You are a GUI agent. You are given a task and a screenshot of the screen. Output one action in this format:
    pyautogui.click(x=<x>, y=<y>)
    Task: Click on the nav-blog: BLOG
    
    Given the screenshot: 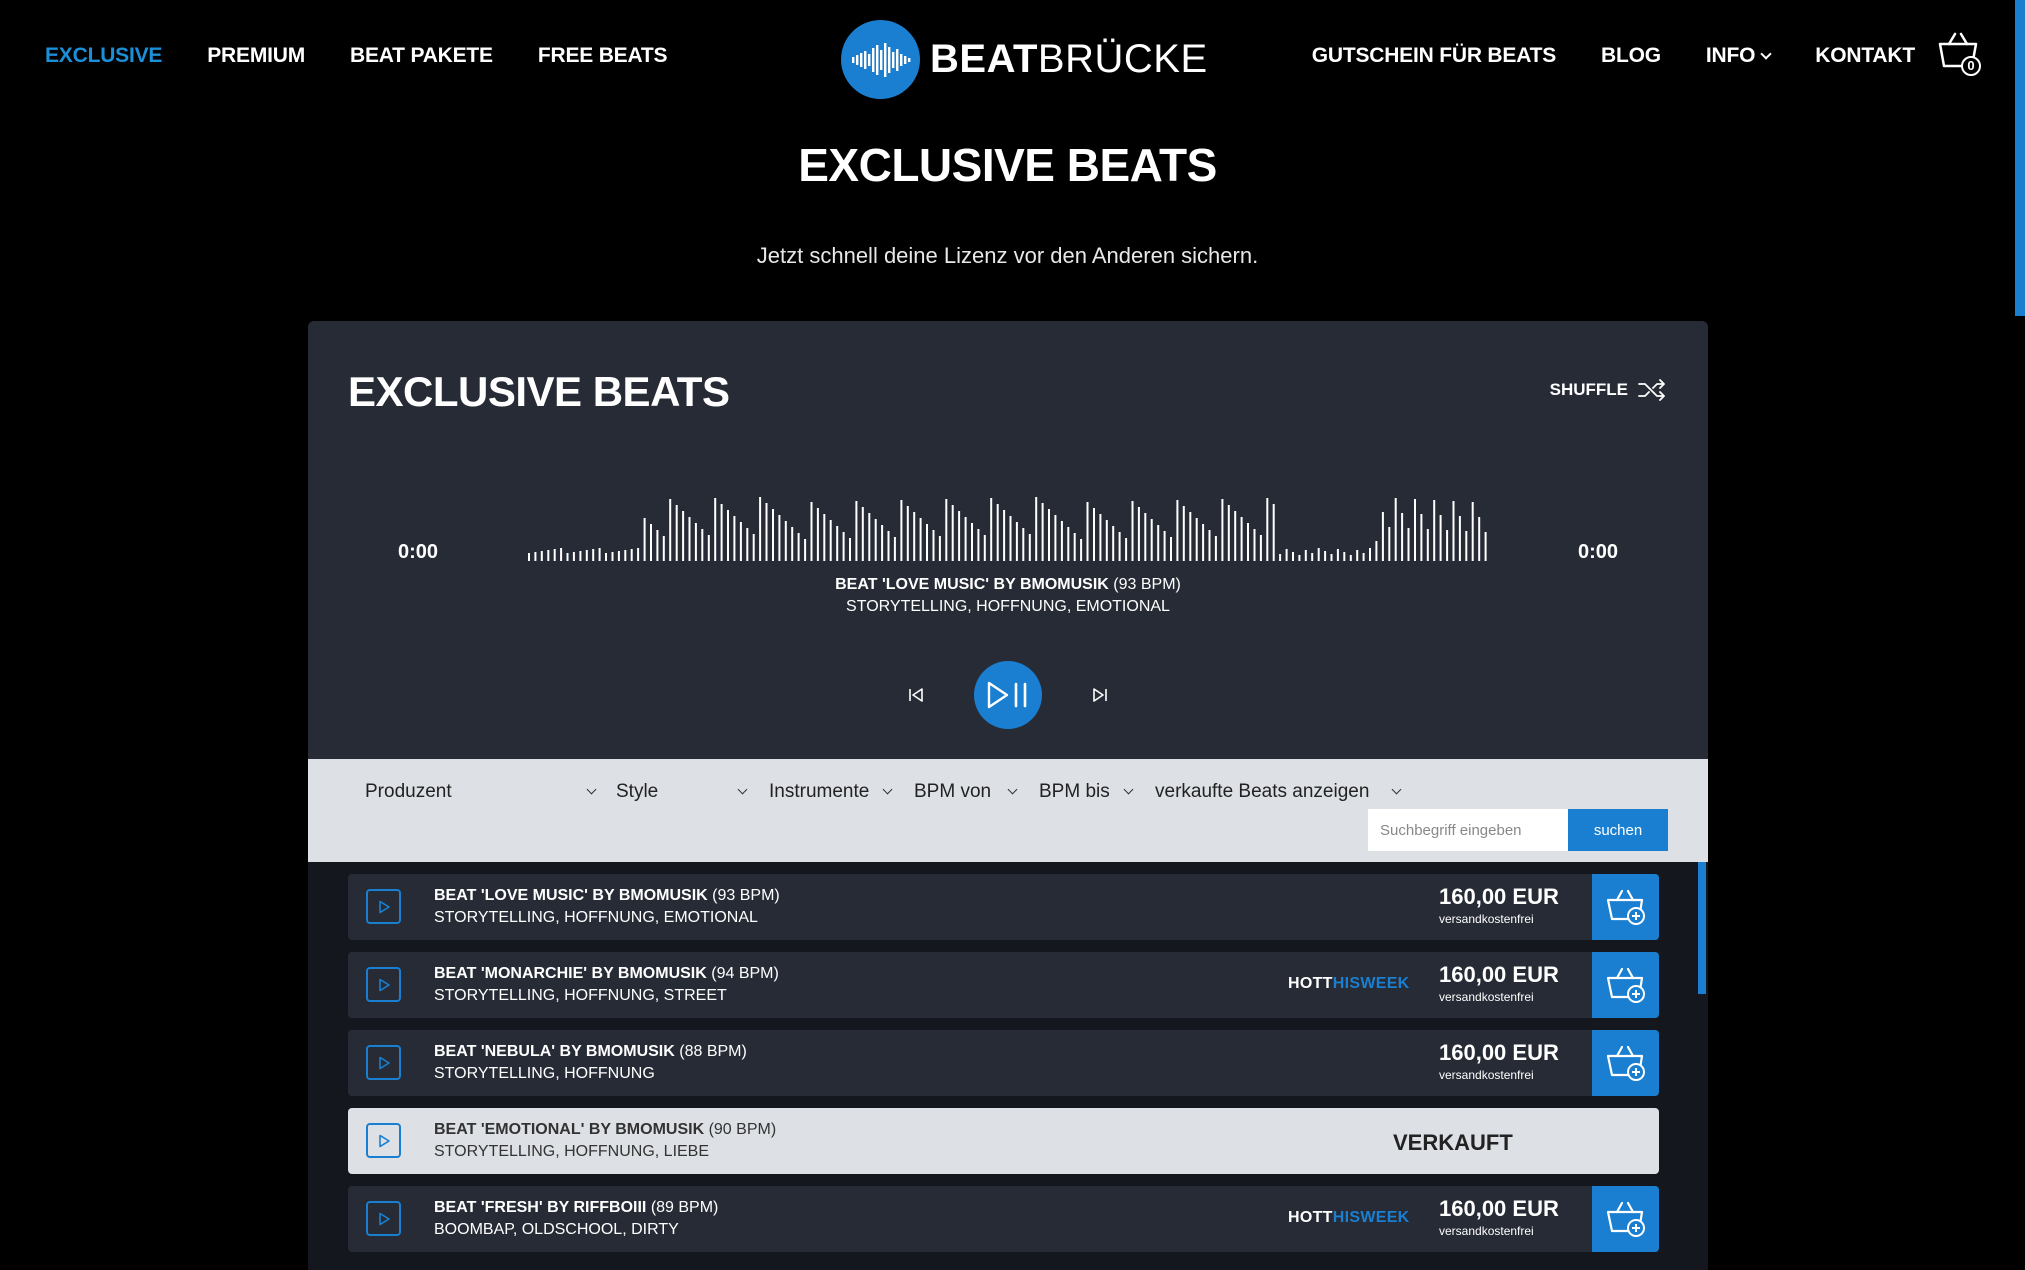 What is the action you would take?
    pyautogui.click(x=1631, y=56)
    